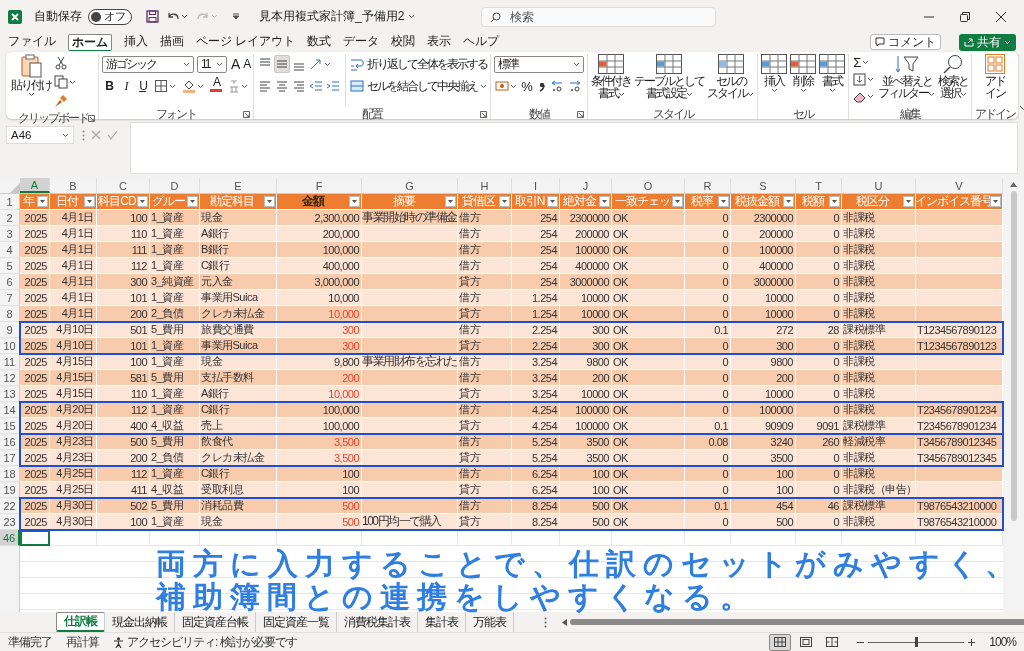  What do you see at coordinates (10, 362) in the screenshot?
I see `row-header: 11` at bounding box center [10, 362].